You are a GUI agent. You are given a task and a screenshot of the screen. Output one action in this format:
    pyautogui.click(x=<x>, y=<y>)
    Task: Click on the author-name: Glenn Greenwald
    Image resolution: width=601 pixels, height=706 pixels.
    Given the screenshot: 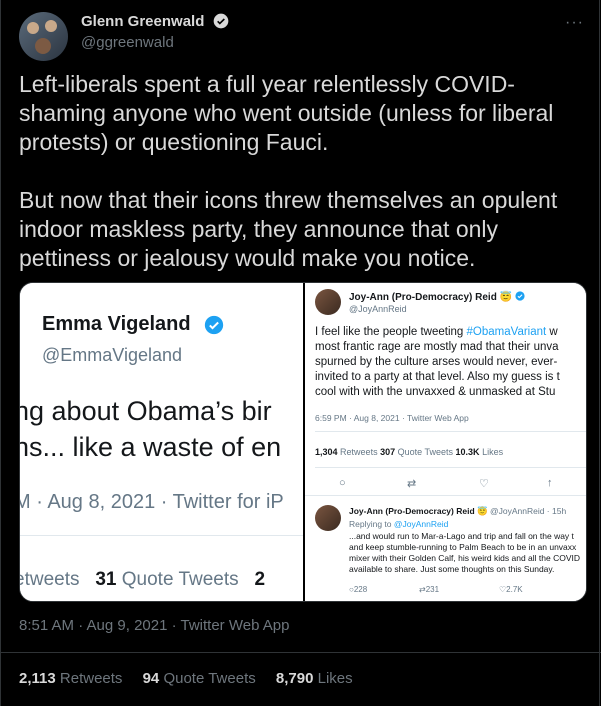 What is the action you would take?
    pyautogui.click(x=155, y=21)
    